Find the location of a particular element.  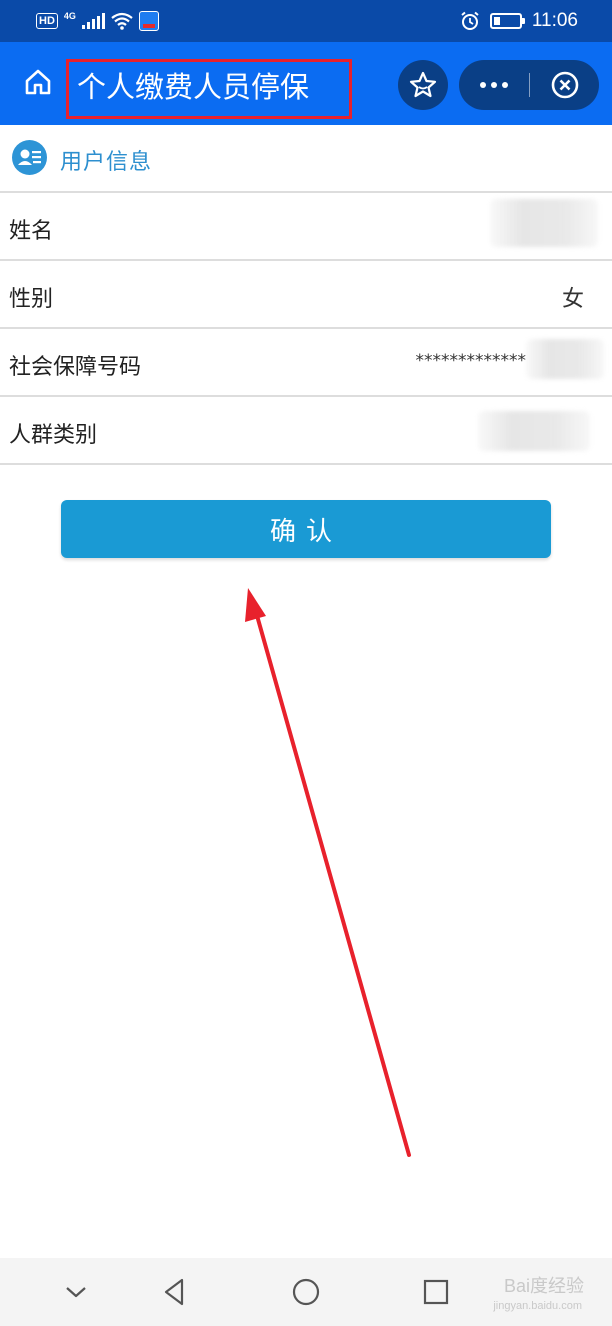

field-value: ************* is located at coordinates (471, 361).